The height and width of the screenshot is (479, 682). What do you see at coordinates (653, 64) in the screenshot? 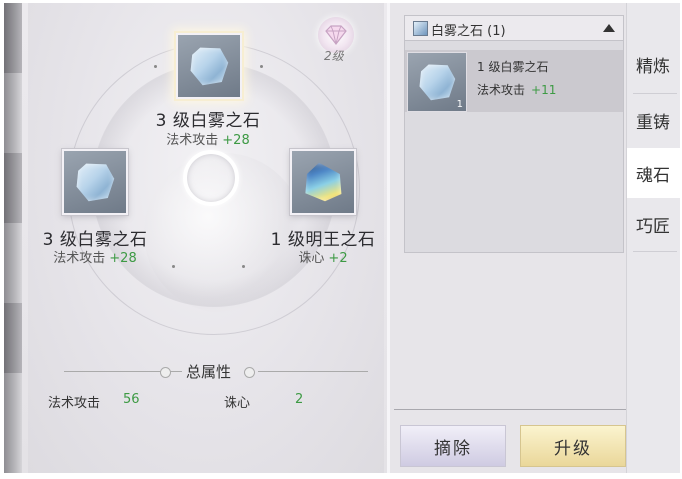
I see `tab-refine: 精炼` at bounding box center [653, 64].